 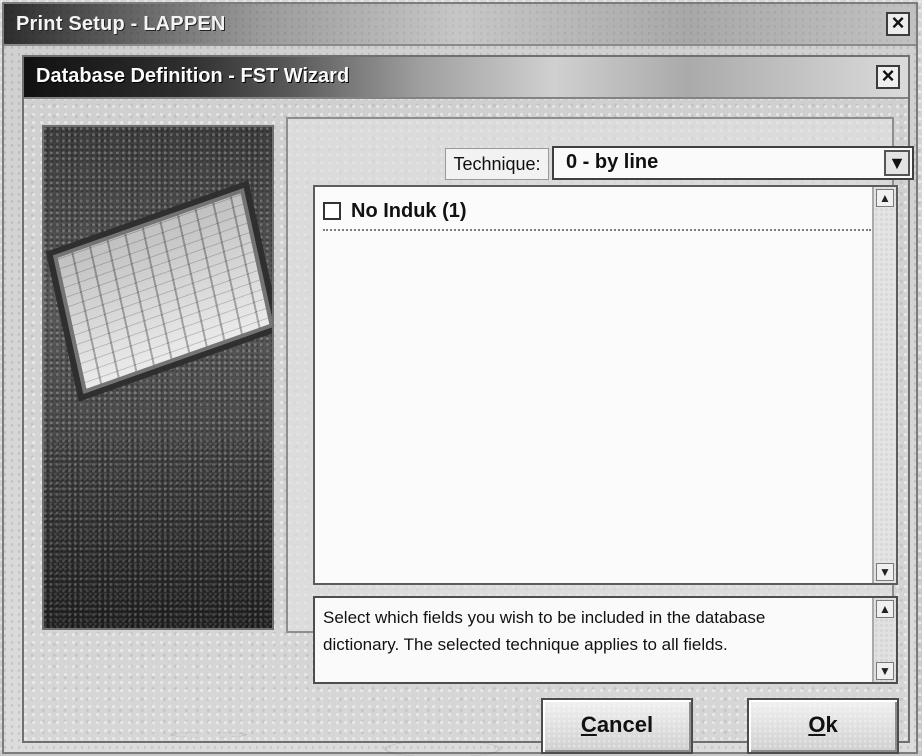 What do you see at coordinates (885, 572) in the screenshot?
I see `fields-scroll-down-icon: ▼` at bounding box center [885, 572].